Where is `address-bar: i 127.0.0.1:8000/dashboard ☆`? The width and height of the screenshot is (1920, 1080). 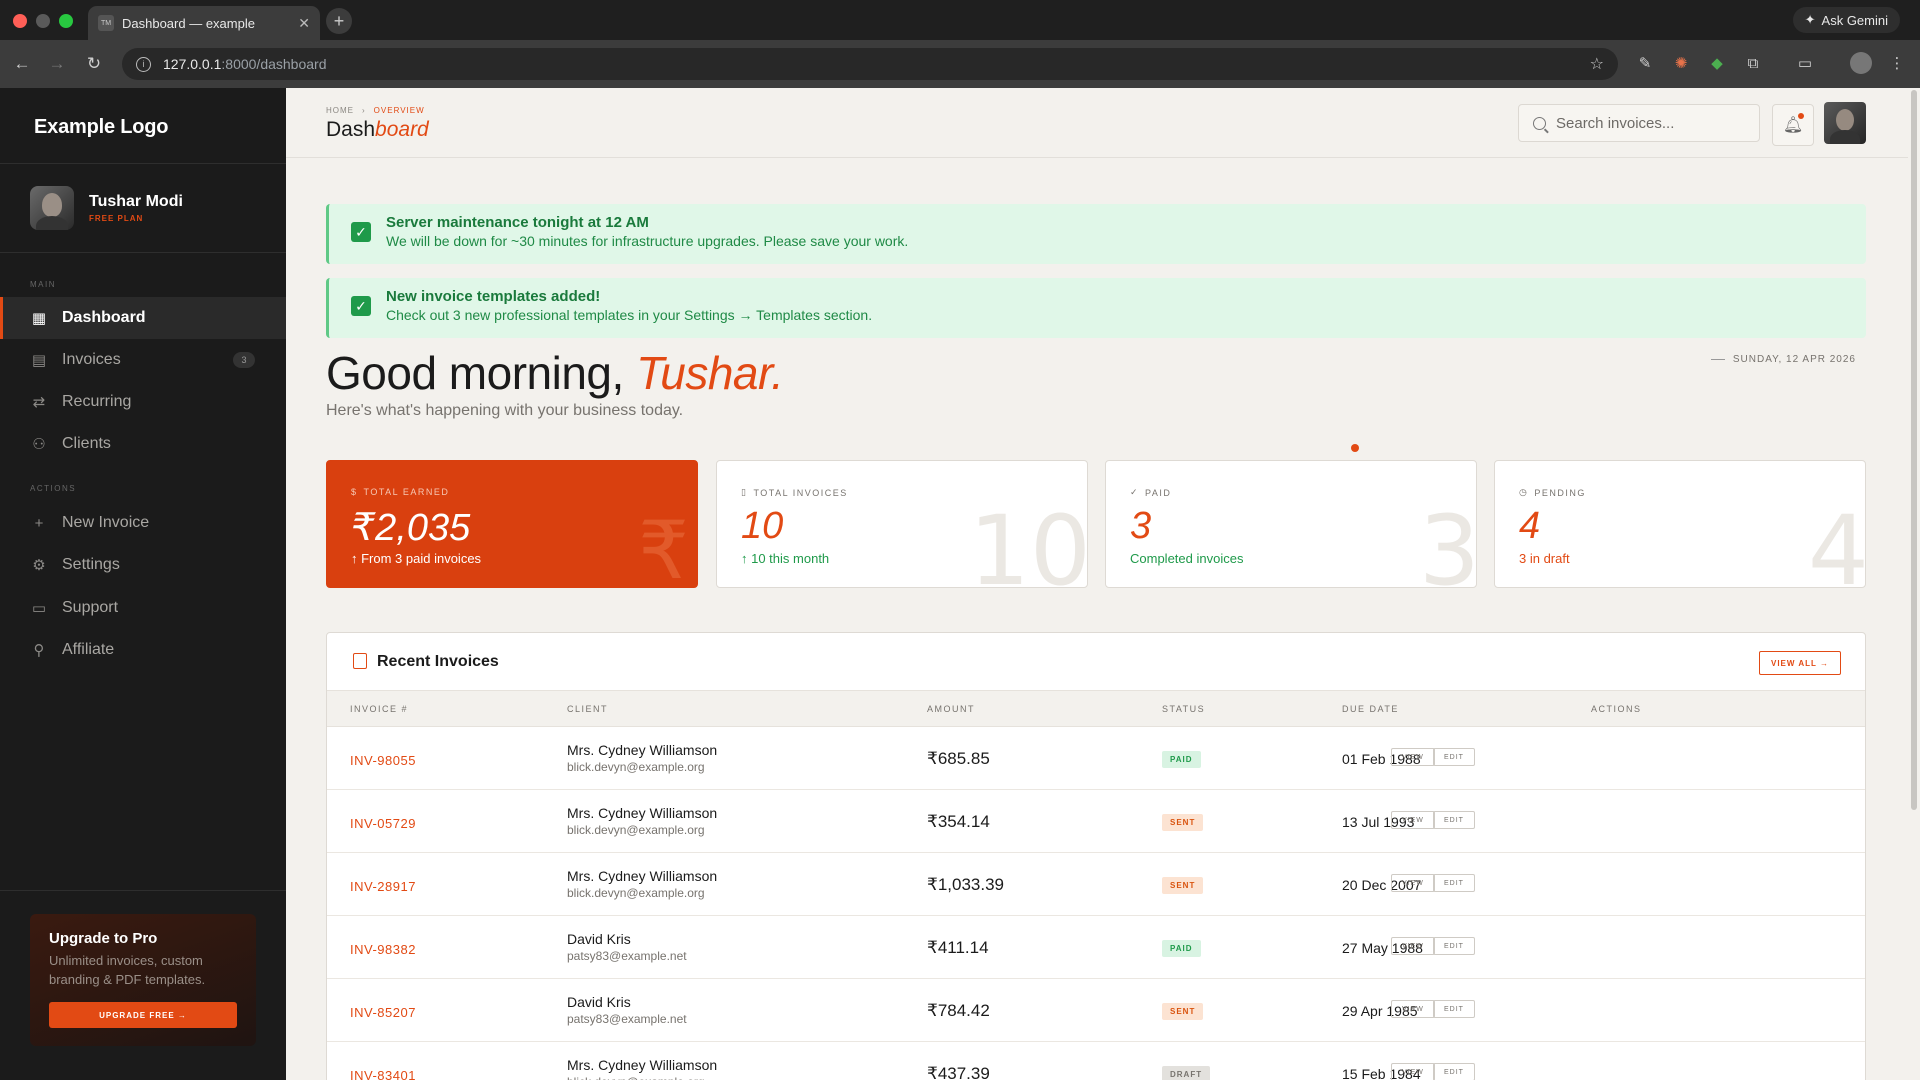 address-bar: i 127.0.0.1:8000/dashboard ☆ is located at coordinates (870, 64).